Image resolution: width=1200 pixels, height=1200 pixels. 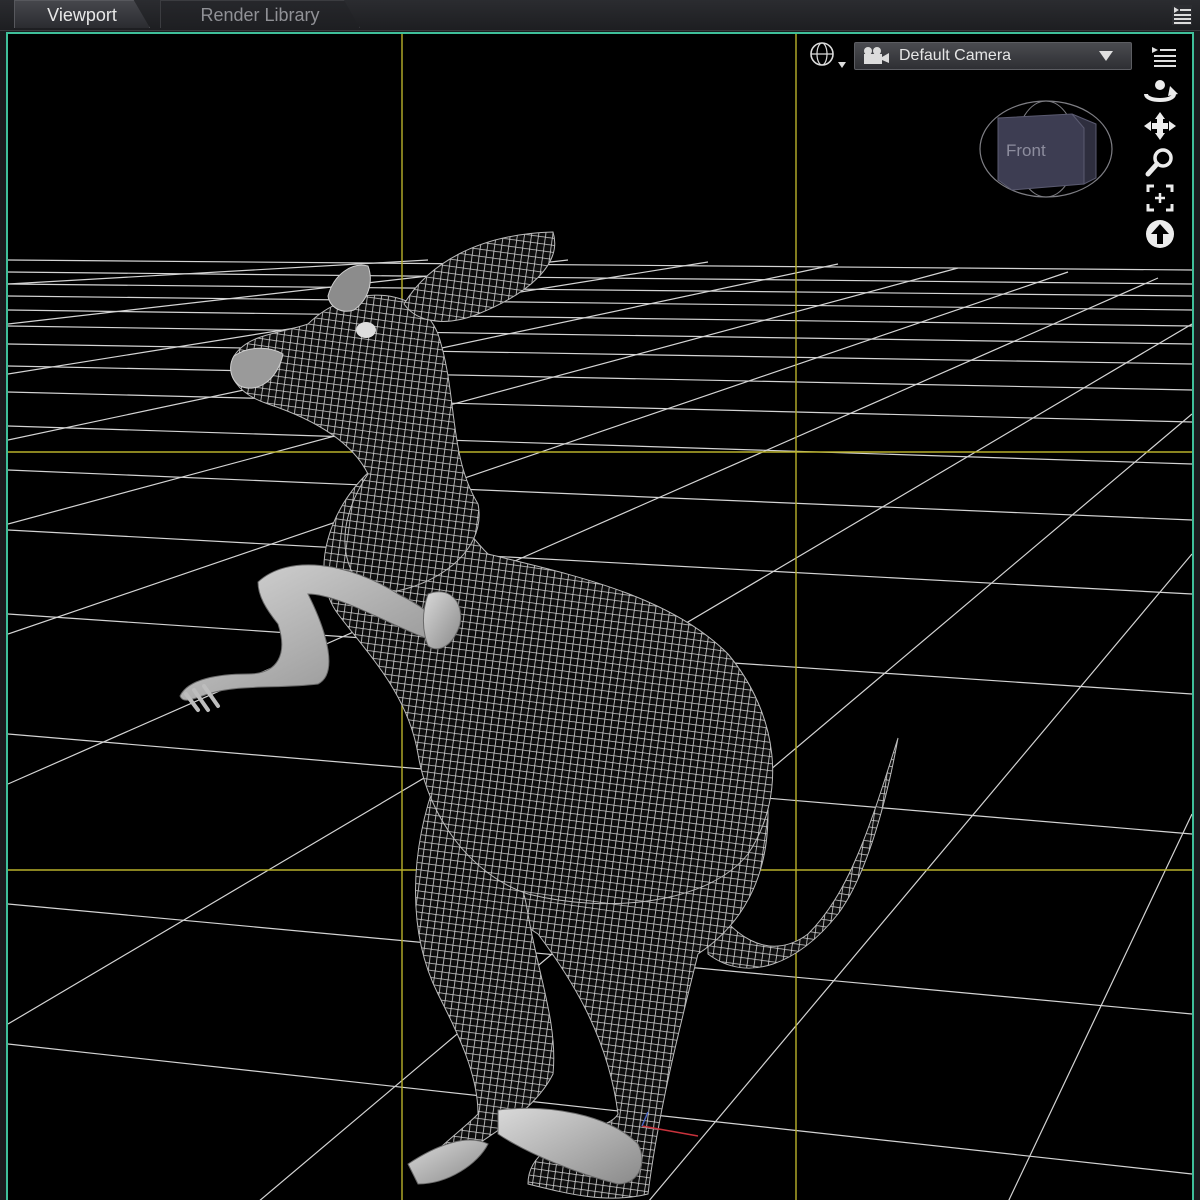 What do you see at coordinates (260, 14) in the screenshot?
I see `tab-render-library: Render Library` at bounding box center [260, 14].